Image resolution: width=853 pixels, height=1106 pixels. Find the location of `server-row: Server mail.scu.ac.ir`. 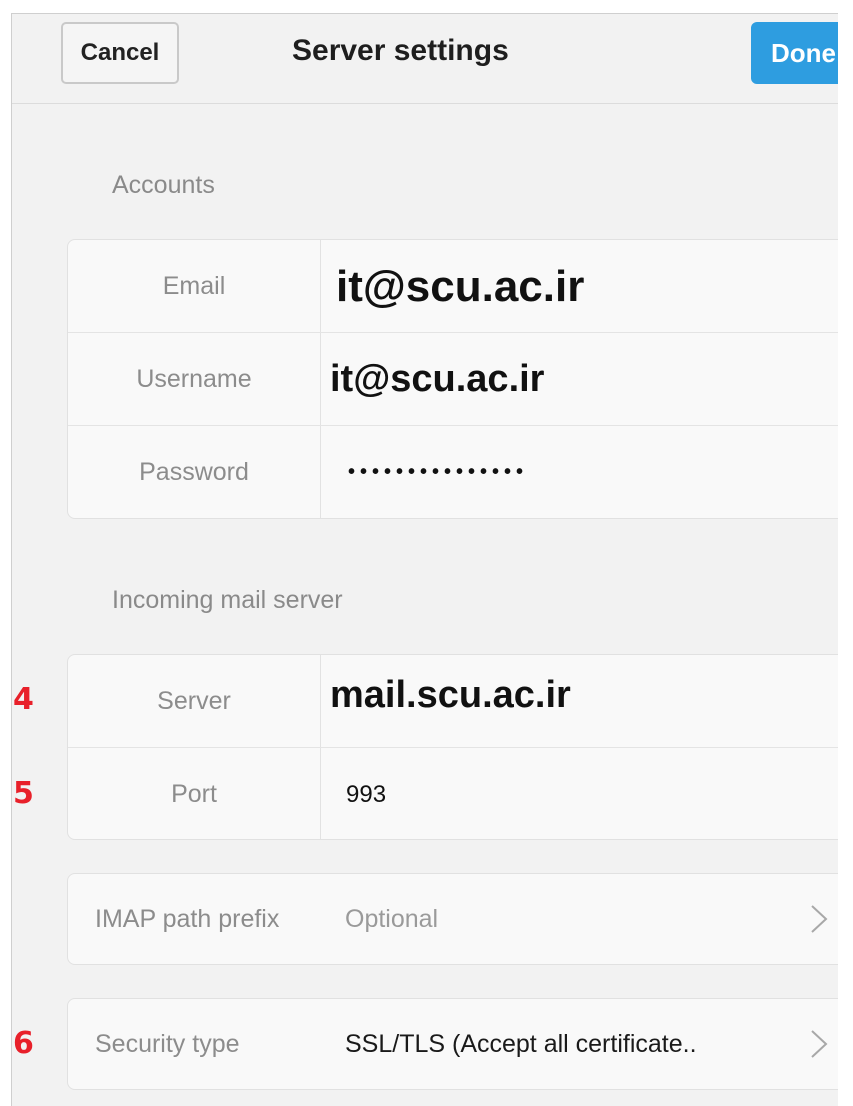

server-row: Server mail.scu.ac.ir is located at coordinates (453, 701).